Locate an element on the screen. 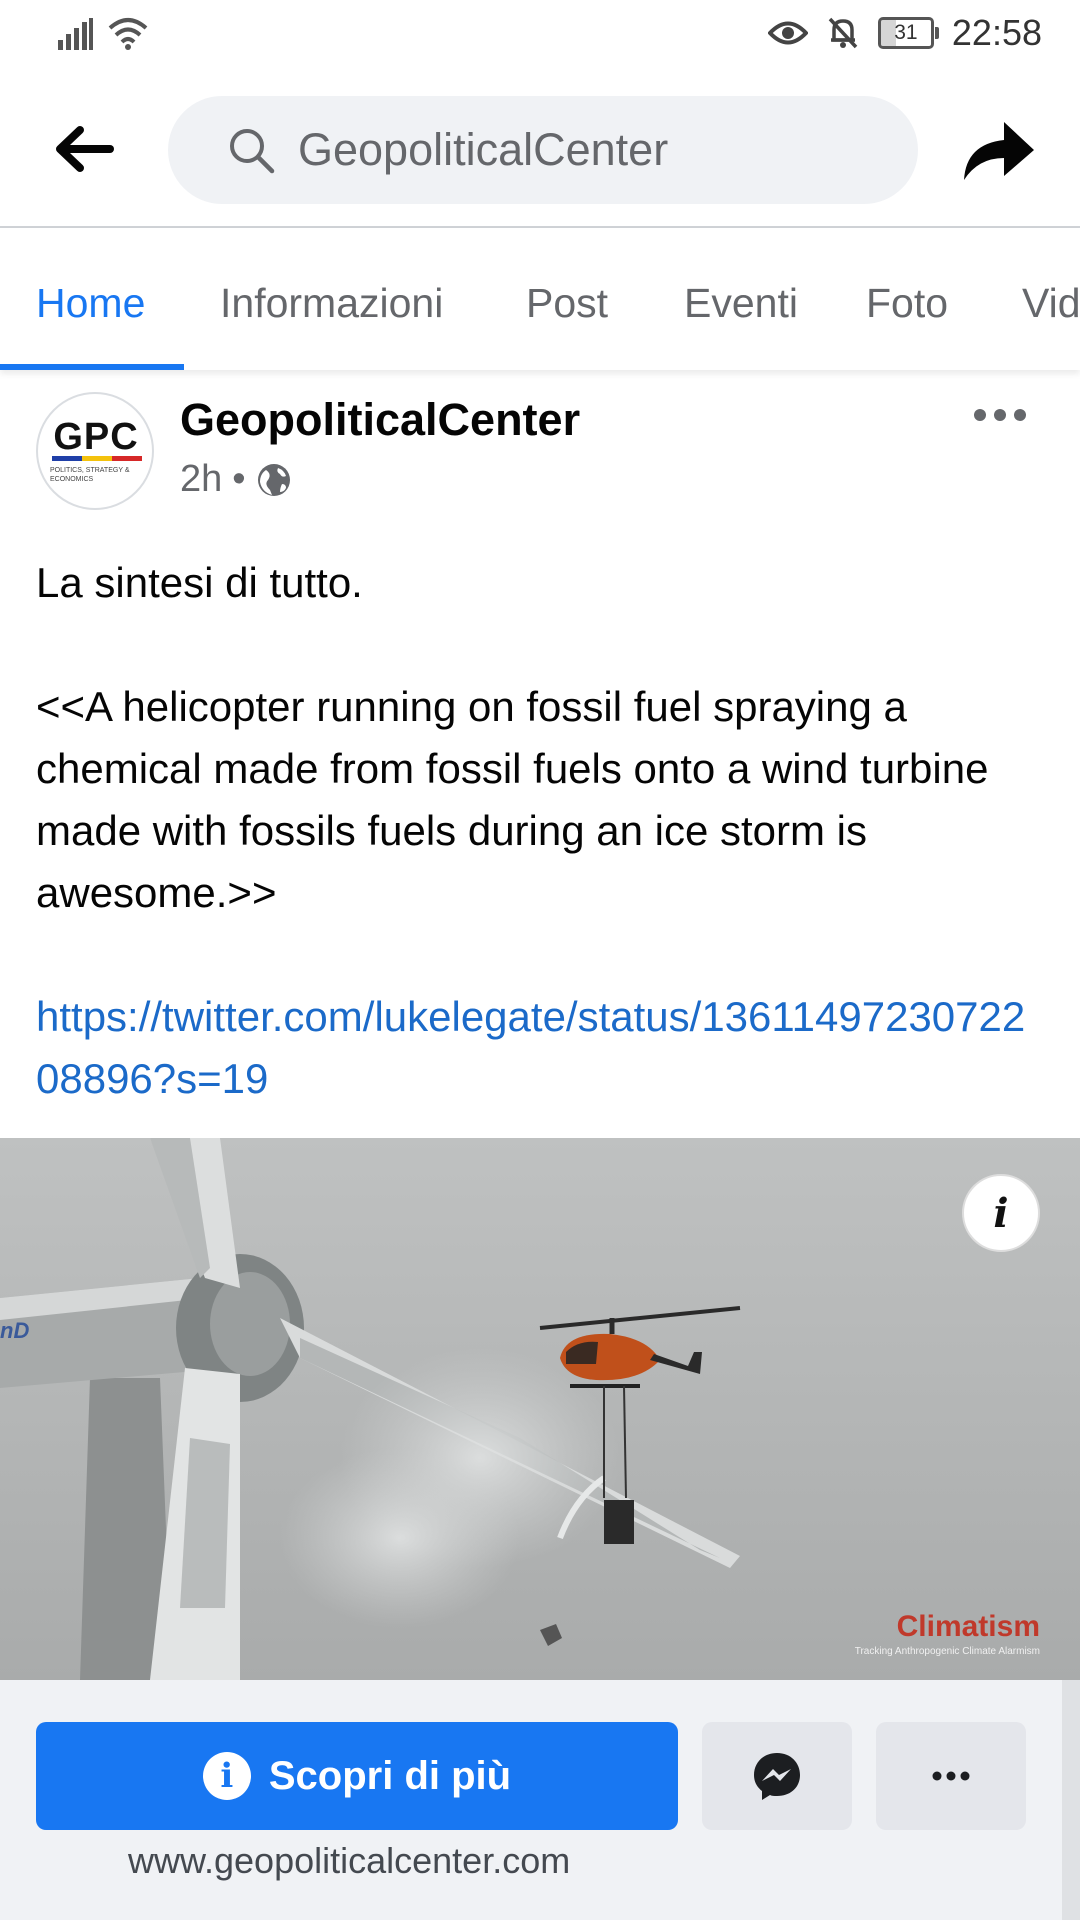 The width and height of the screenshot is (1080, 1920). post-text-line: La sintesi di tutto. is located at coordinates (199, 582).